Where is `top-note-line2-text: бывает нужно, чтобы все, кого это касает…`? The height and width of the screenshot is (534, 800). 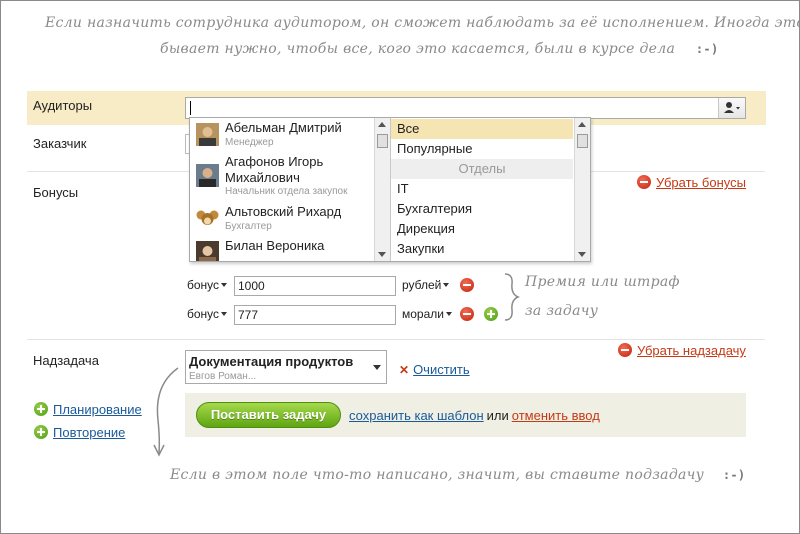 top-note-line2-text: бывает нужно, чтобы все, кого это касает… is located at coordinates (418, 49).